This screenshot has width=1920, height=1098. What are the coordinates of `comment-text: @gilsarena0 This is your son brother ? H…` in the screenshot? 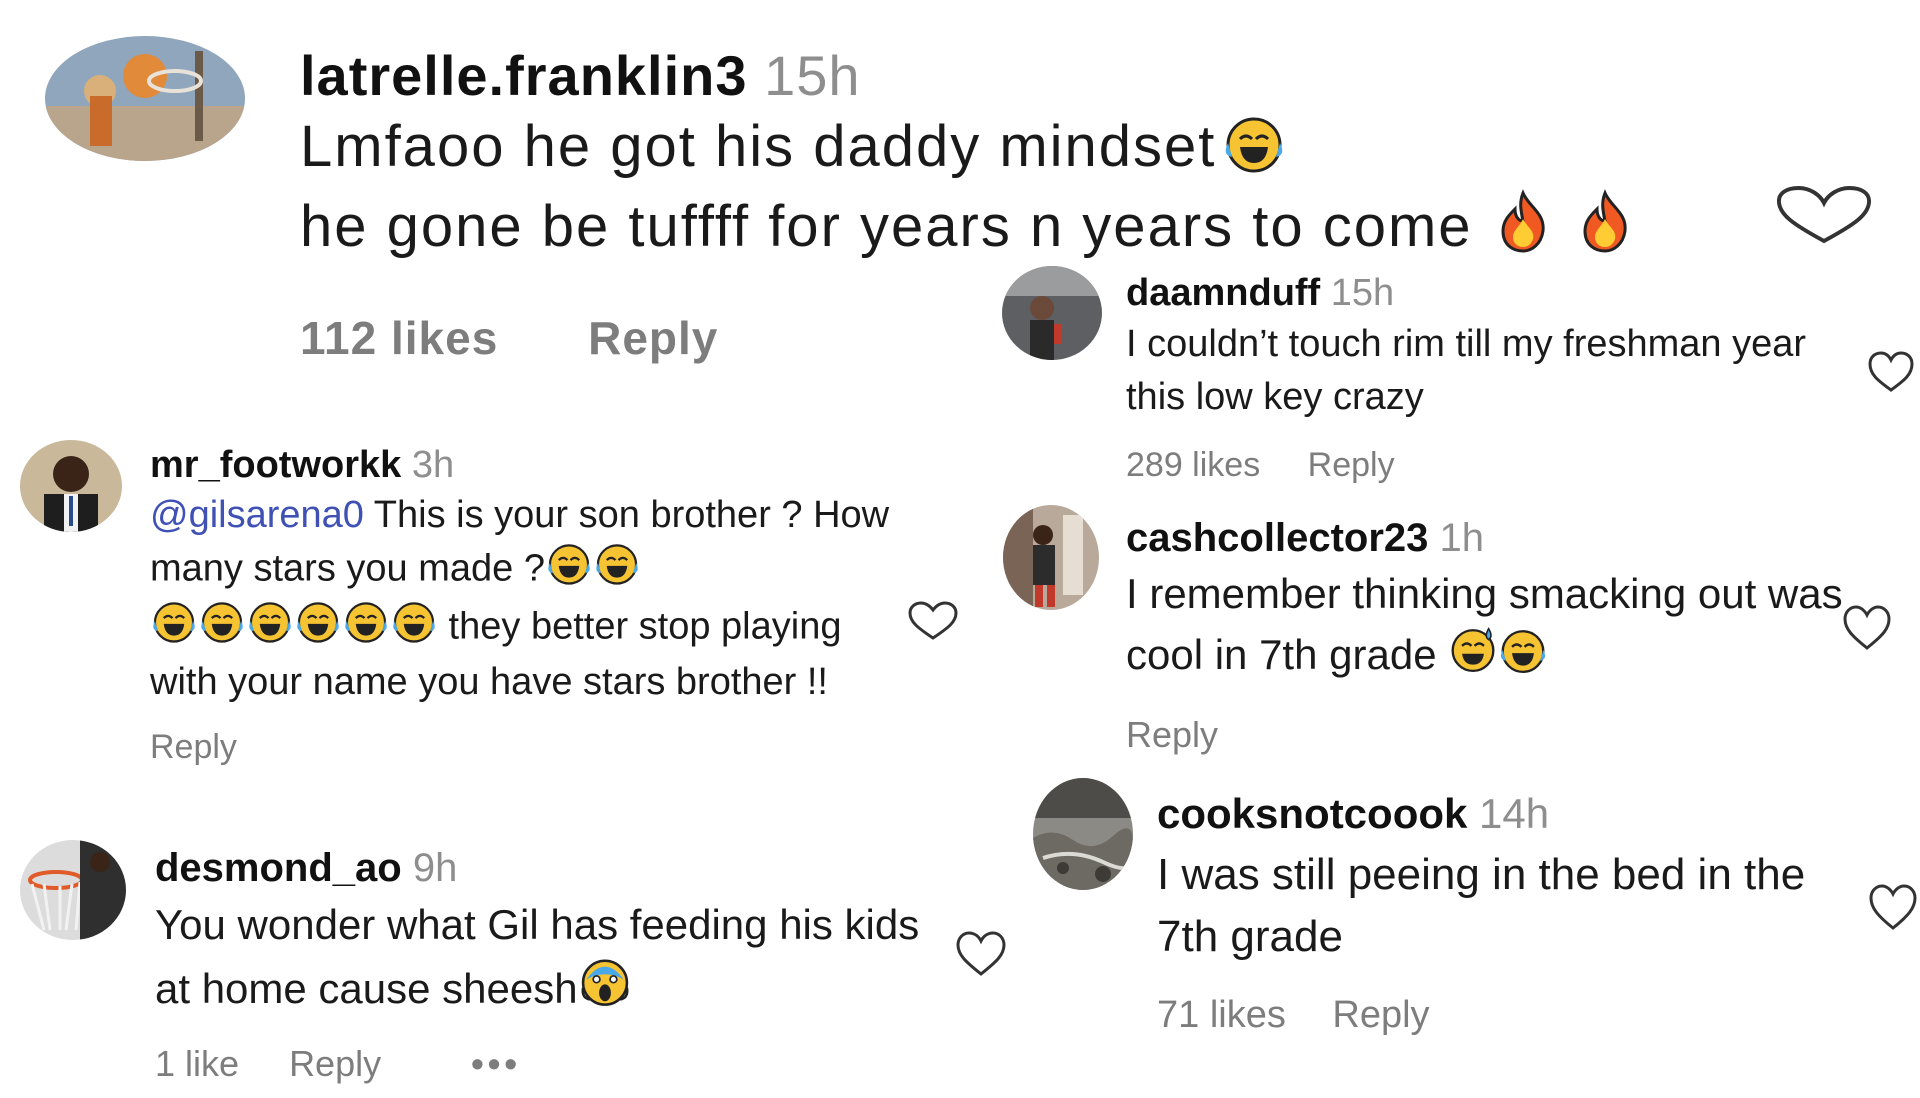 It's located at (520, 598).